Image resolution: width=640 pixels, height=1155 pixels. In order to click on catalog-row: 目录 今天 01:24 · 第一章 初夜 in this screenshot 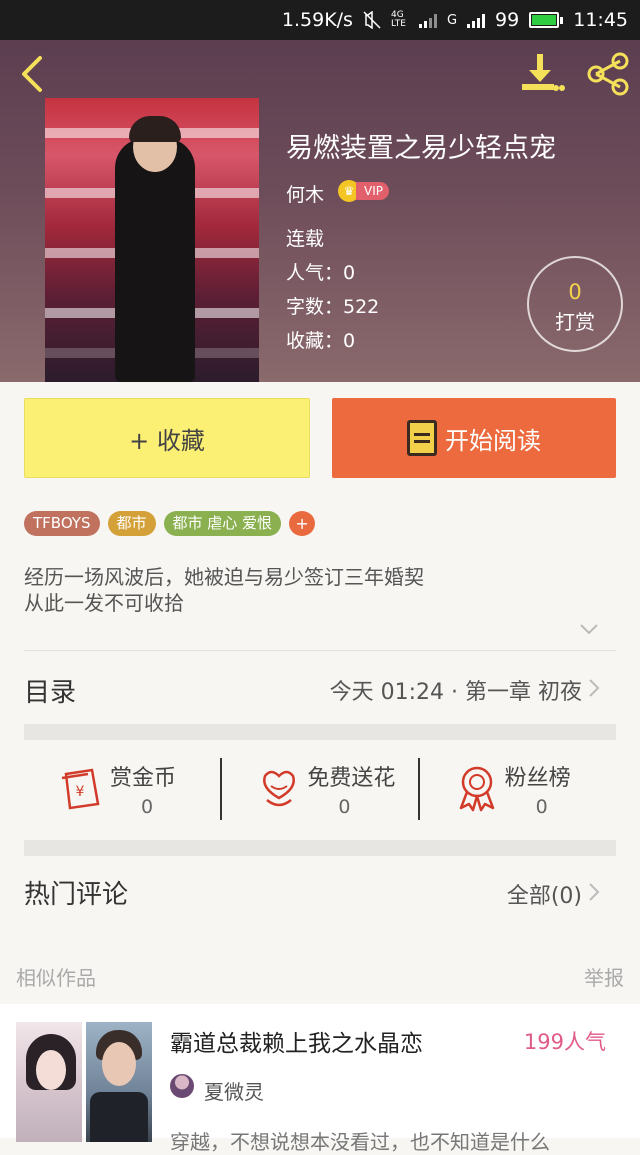, I will do `click(320, 687)`.